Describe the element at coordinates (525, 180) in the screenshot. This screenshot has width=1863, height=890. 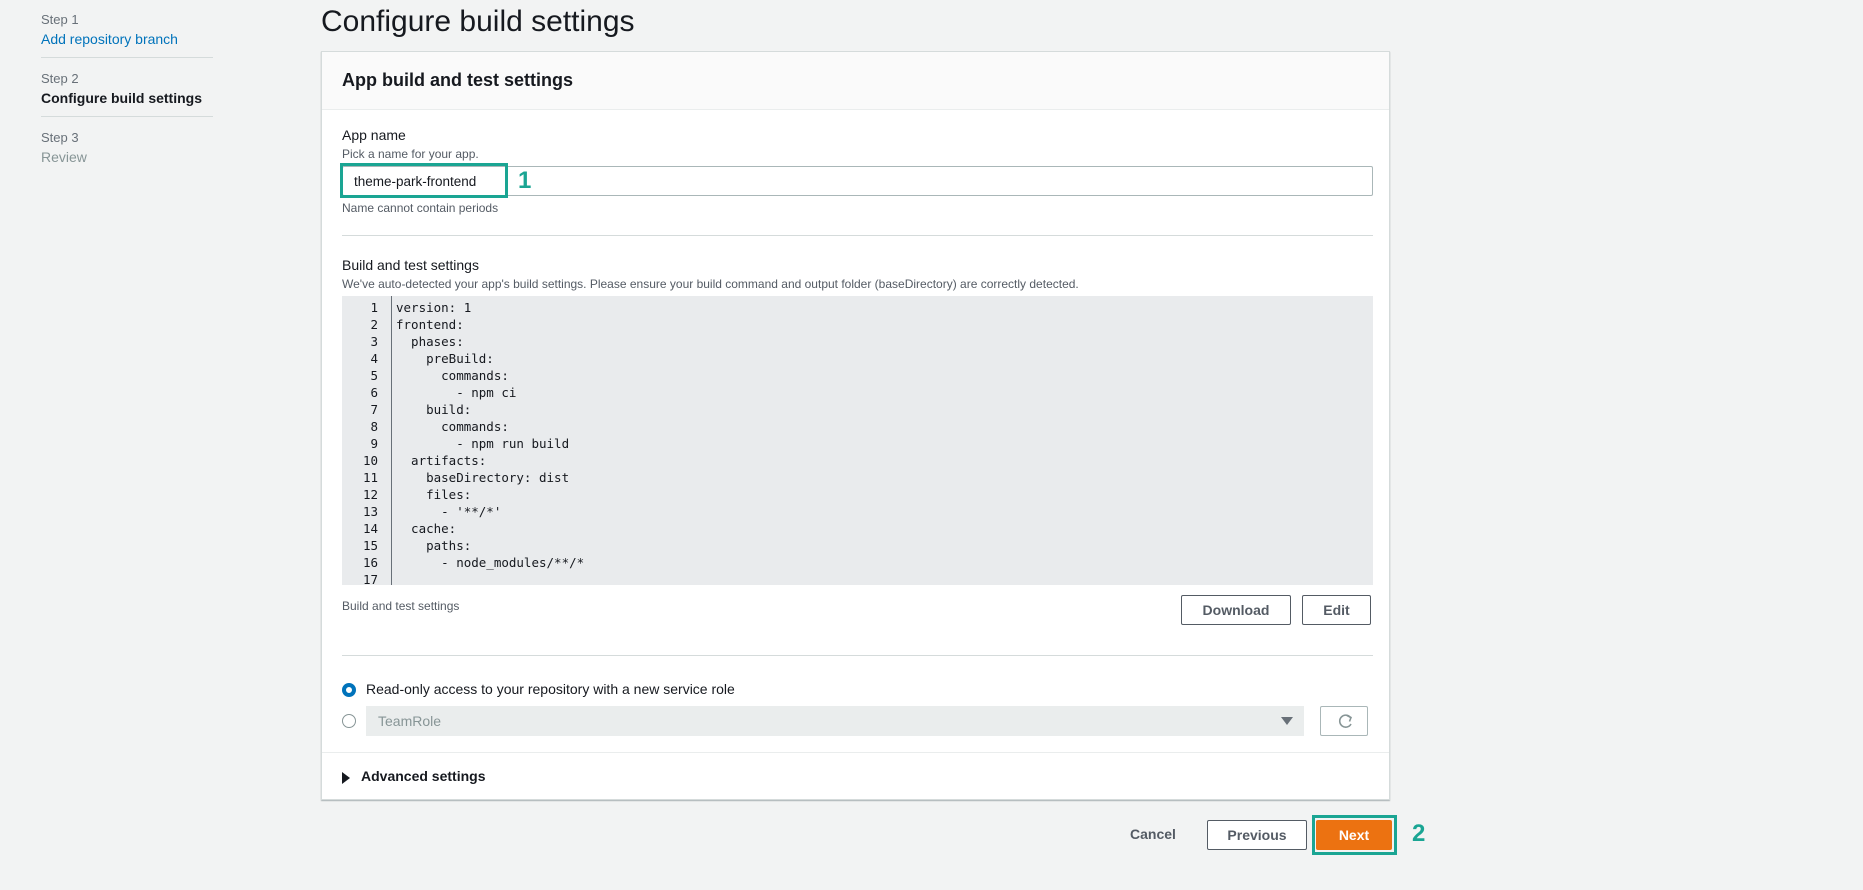
I see `annotation-marker-1: 1` at that location.